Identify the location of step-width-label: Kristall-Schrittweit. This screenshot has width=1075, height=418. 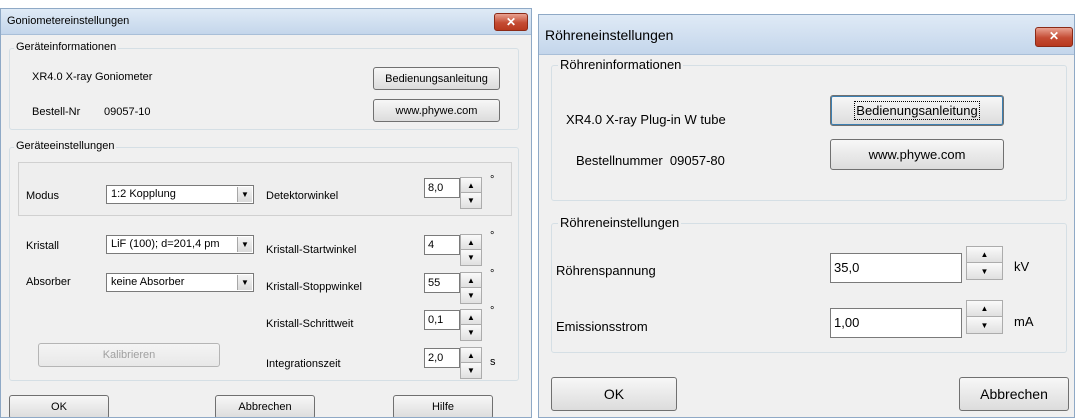
(310, 324).